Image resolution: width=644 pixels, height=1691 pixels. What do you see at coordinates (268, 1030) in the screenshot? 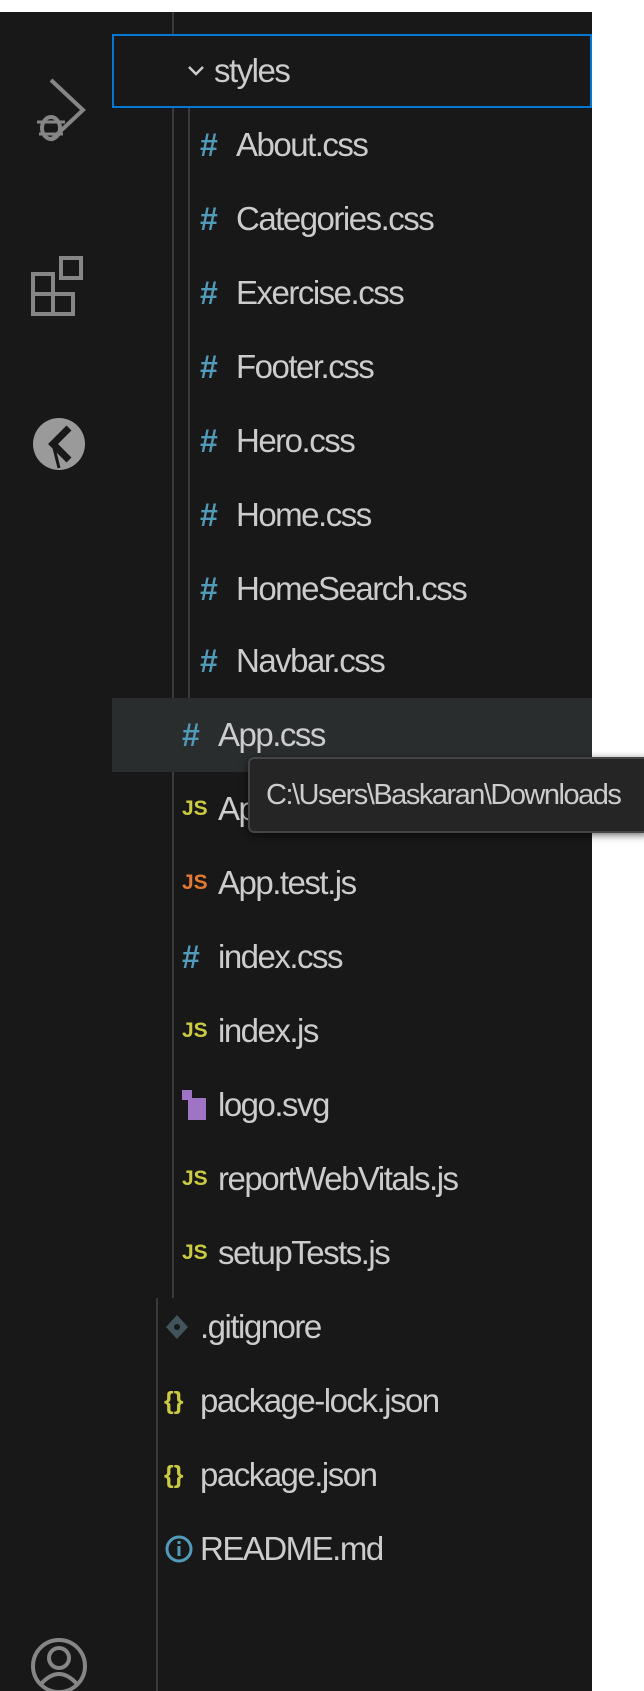
I see `file-label: index.js` at bounding box center [268, 1030].